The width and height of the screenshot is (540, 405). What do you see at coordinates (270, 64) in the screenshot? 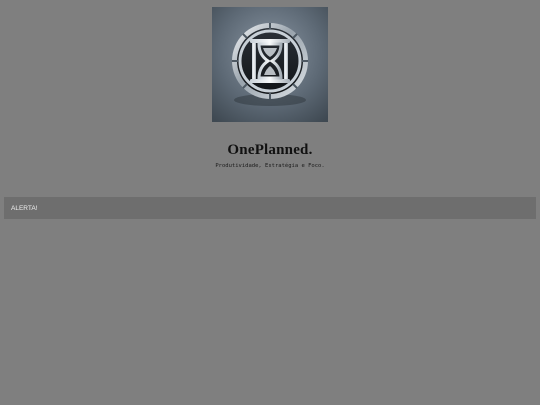
I see `hourglass-logo-icon` at bounding box center [270, 64].